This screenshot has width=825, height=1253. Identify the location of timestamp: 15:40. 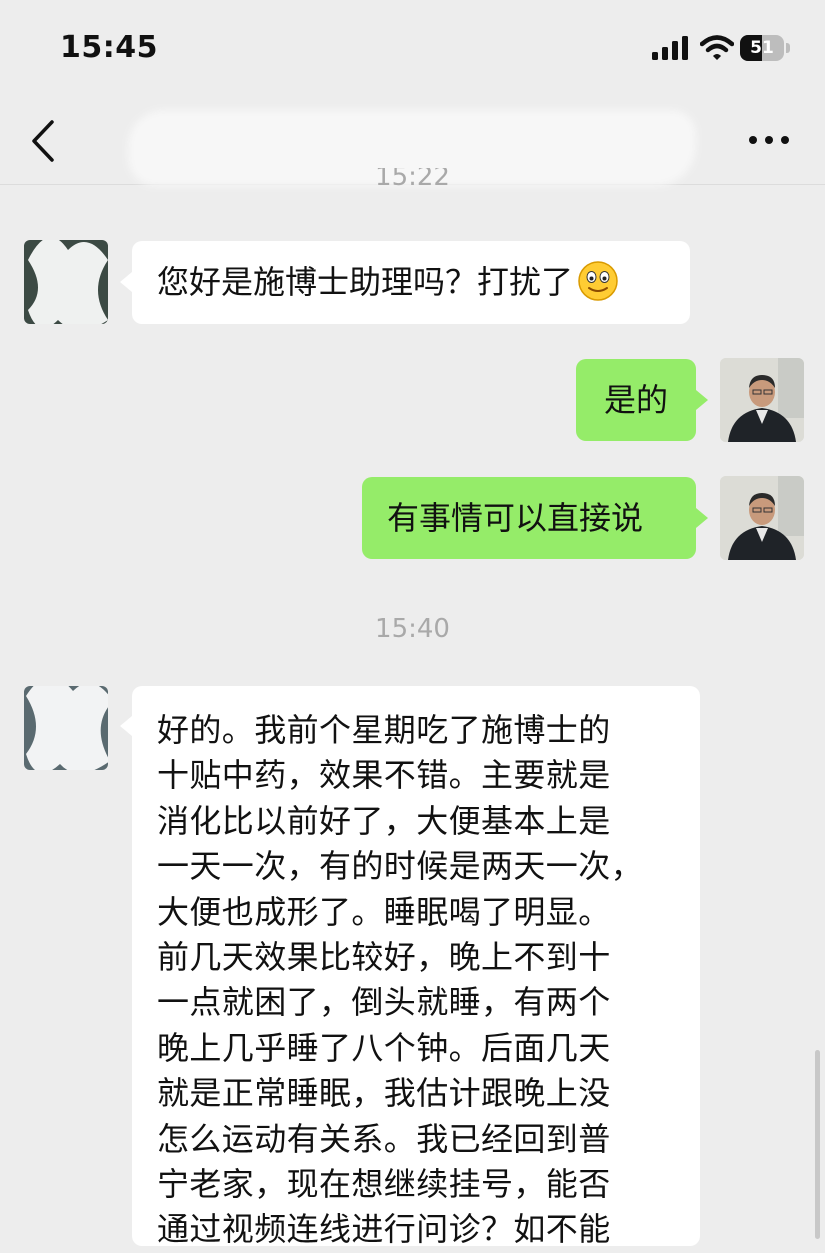
(412, 629).